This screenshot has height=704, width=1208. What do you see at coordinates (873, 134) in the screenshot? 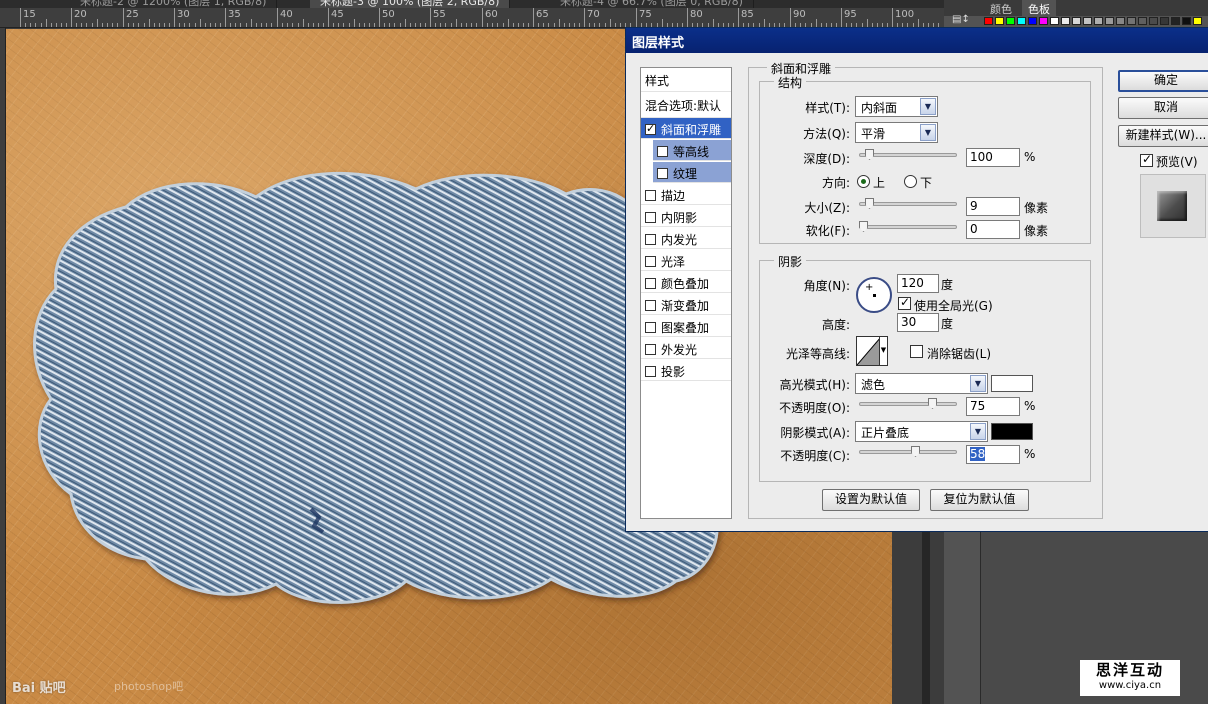
I see `technique-value: 平滑` at bounding box center [873, 134].